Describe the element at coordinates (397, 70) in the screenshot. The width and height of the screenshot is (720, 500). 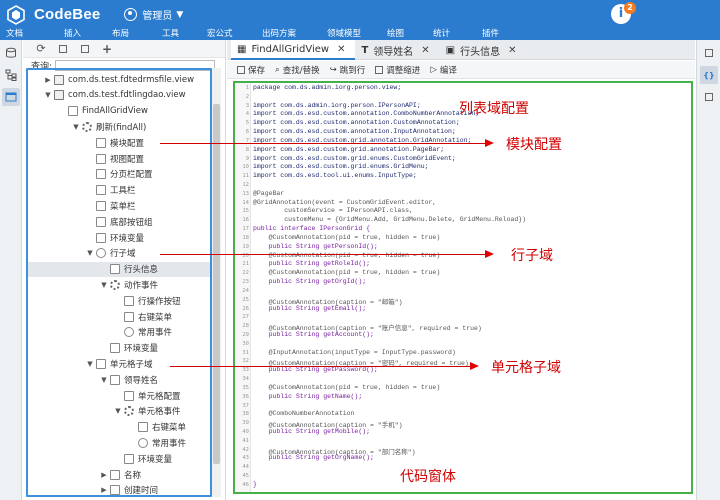
I see `indent-button: 调整缩进` at that location.